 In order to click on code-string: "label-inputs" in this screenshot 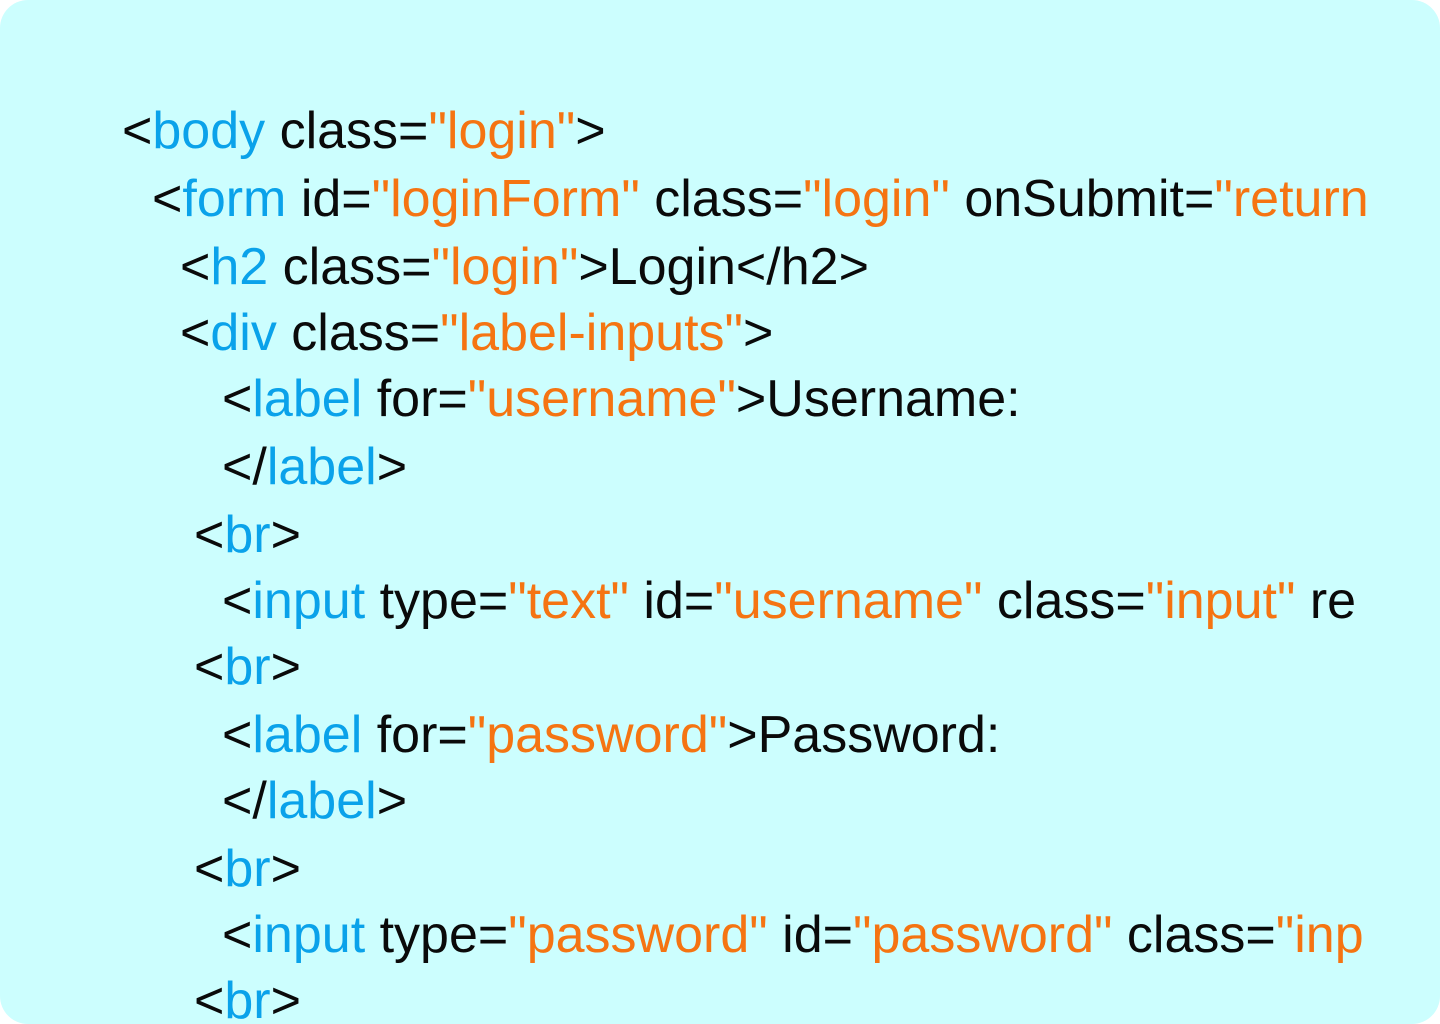, I will do `click(592, 333)`.